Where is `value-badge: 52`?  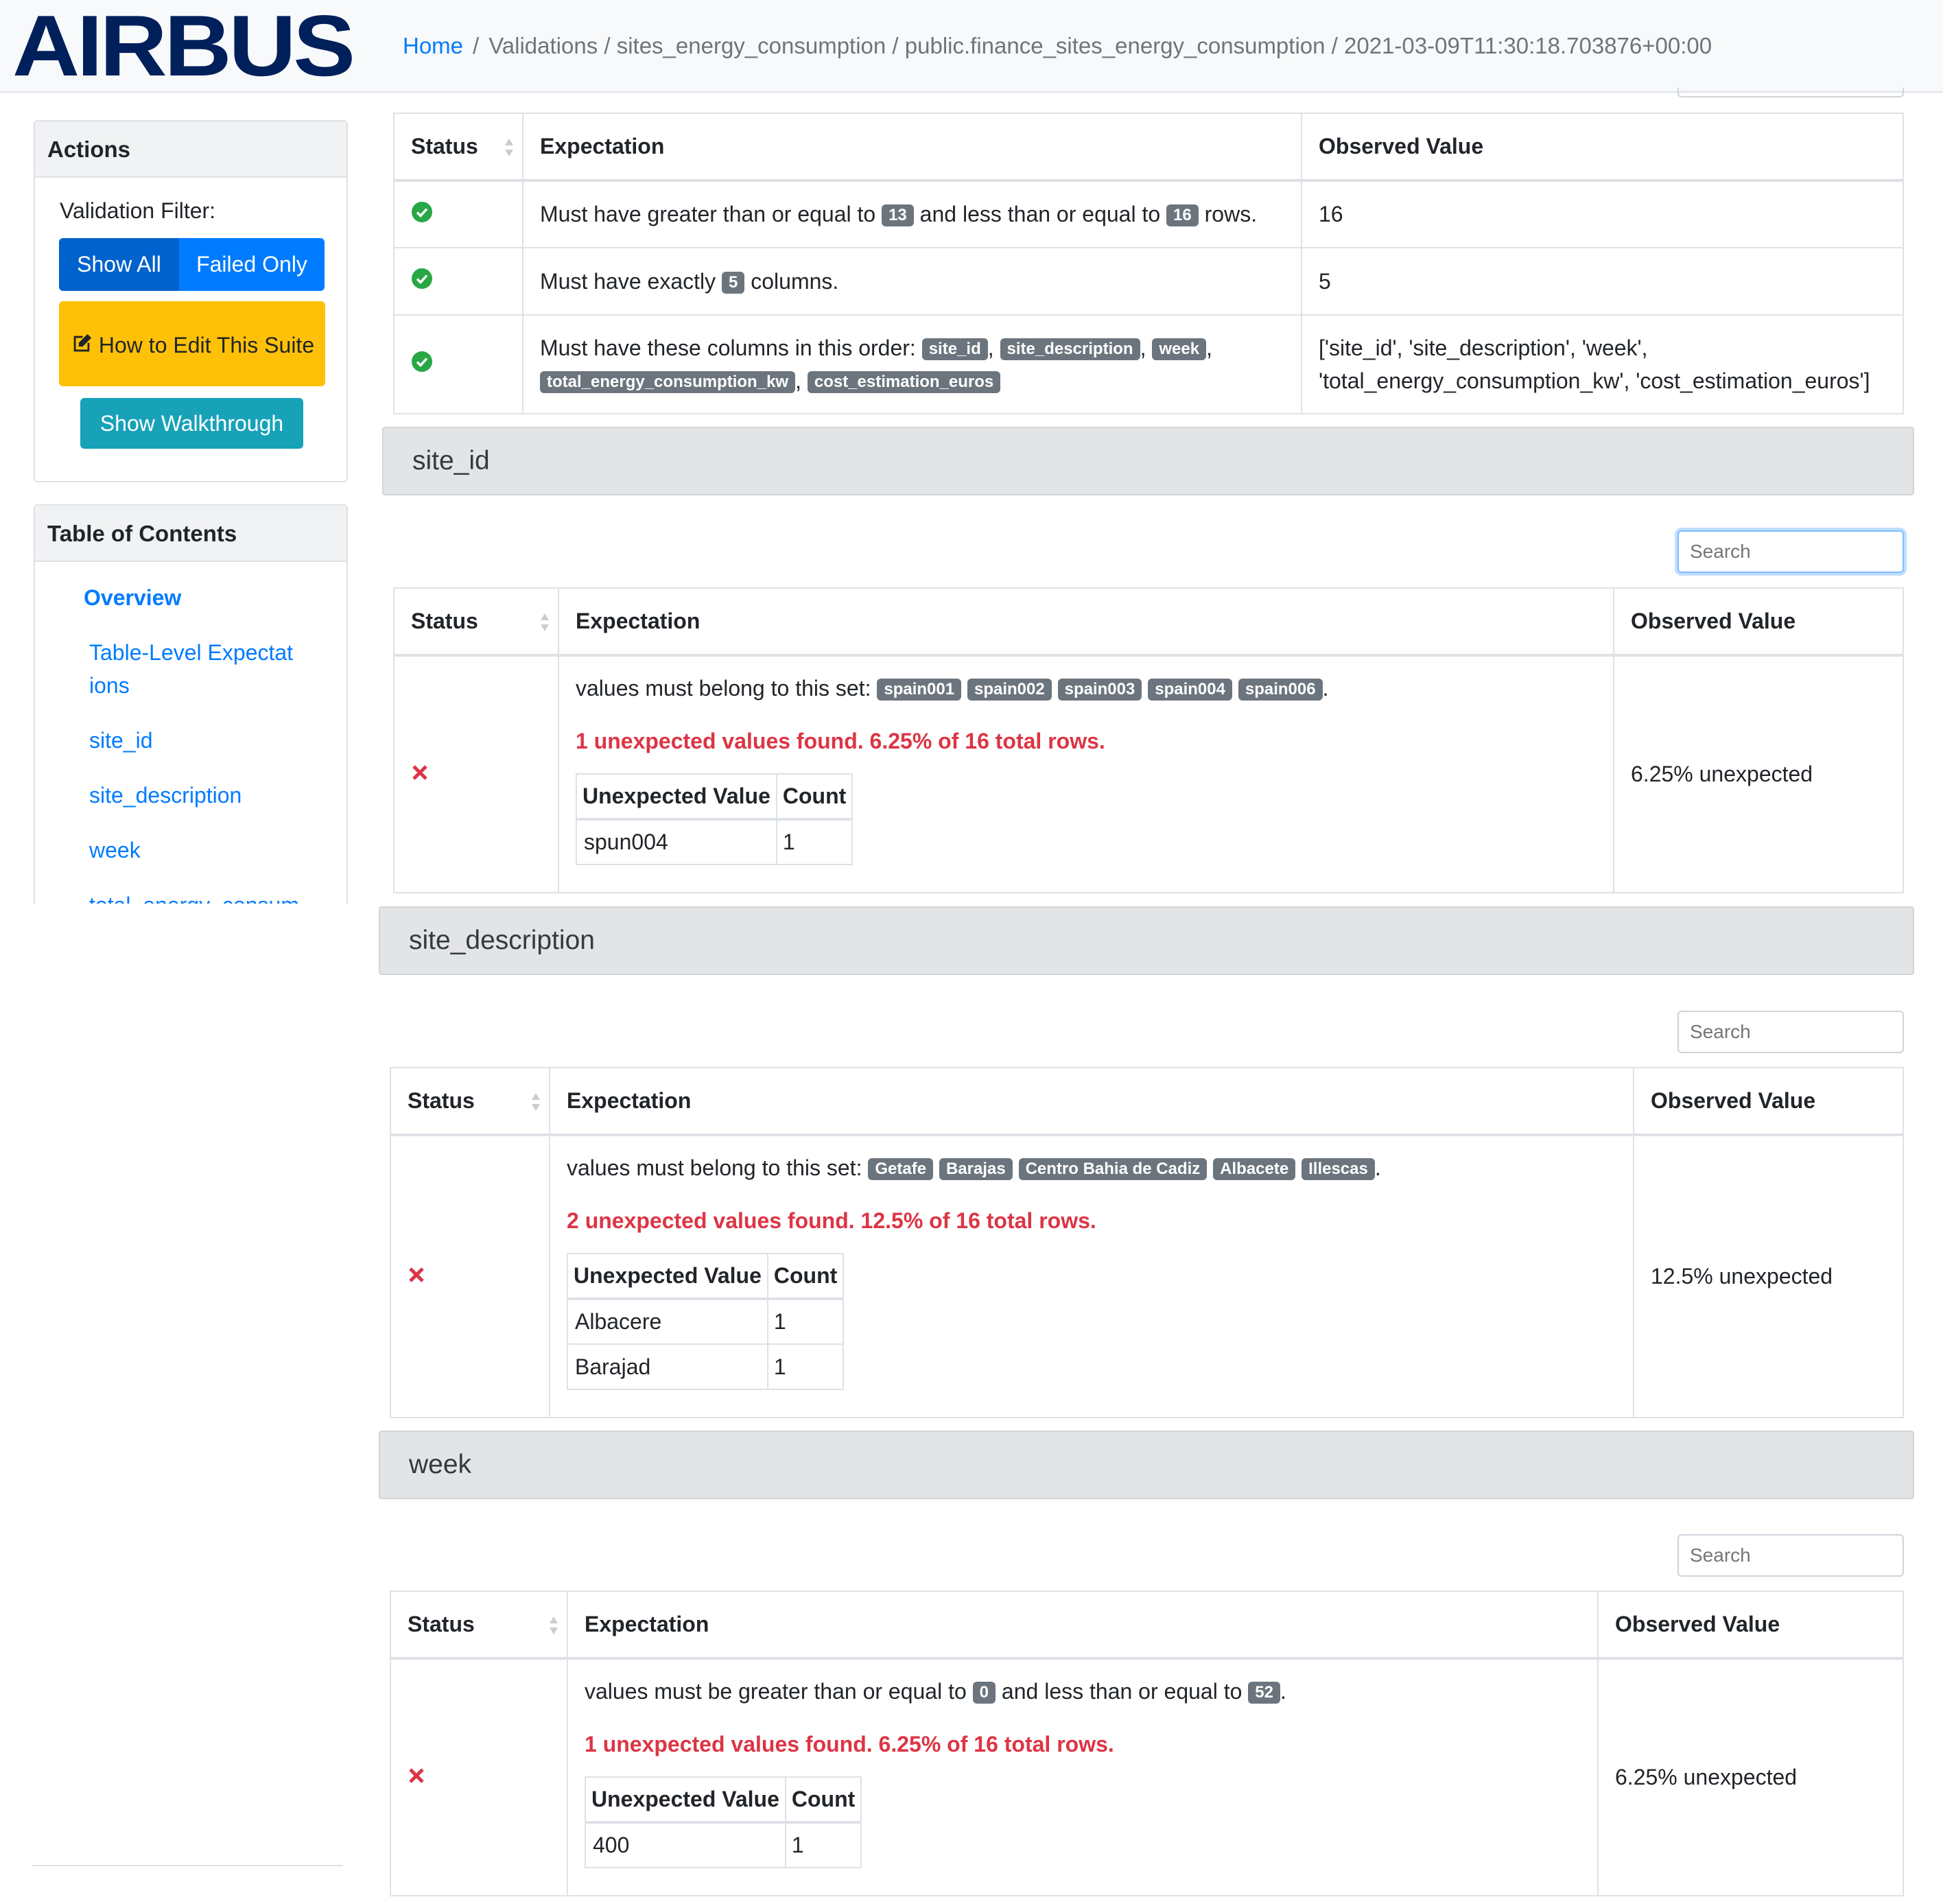
value-badge: 52 is located at coordinates (1264, 1693).